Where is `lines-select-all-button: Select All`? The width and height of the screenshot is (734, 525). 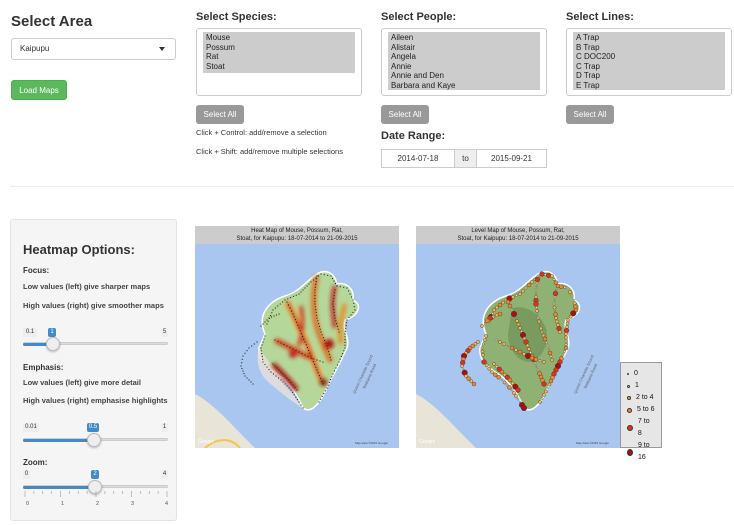
lines-select-all-button: Select All is located at coordinates (590, 114).